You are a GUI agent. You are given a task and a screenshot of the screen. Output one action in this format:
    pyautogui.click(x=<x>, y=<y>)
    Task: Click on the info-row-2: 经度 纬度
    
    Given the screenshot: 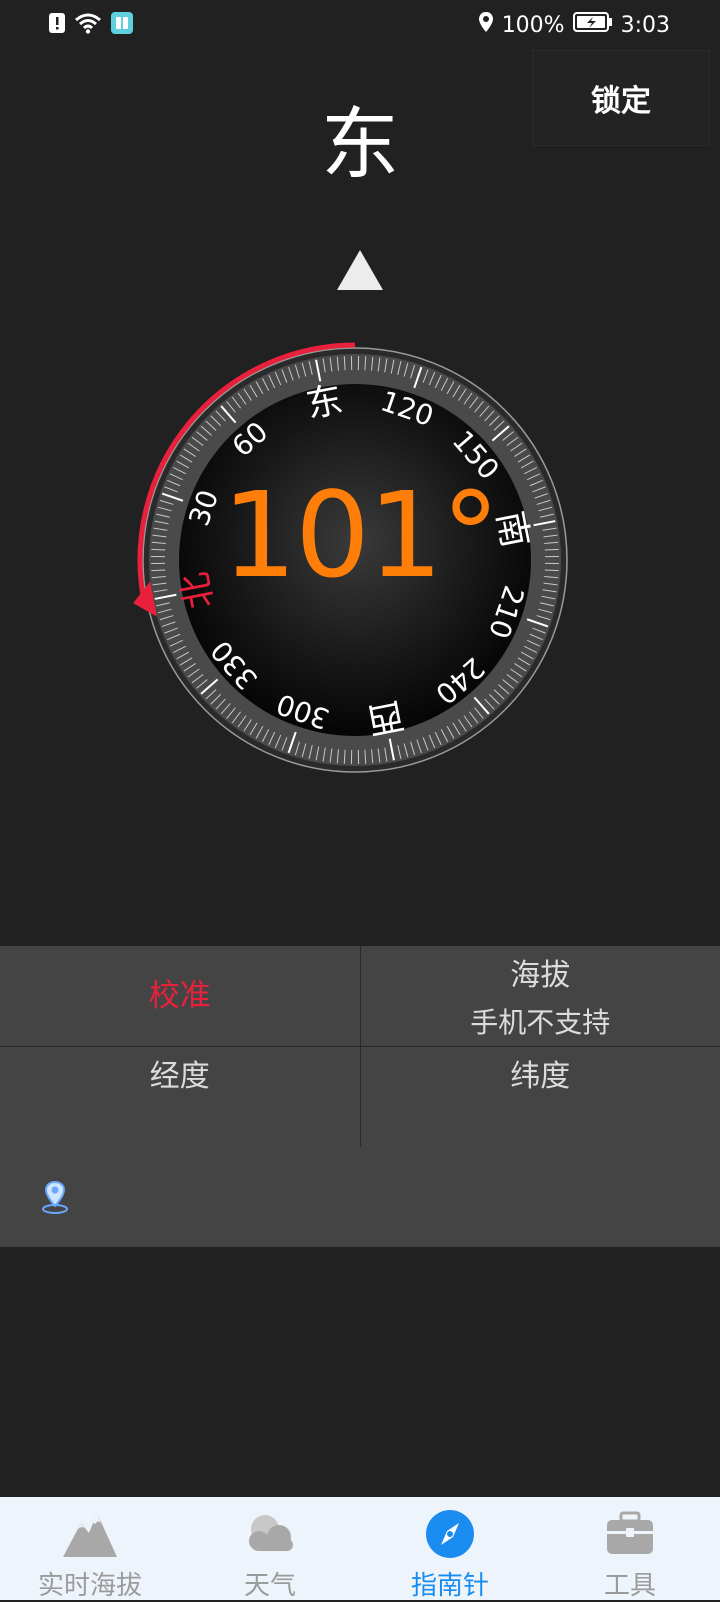 What is the action you would take?
    pyautogui.click(x=360, y=1097)
    